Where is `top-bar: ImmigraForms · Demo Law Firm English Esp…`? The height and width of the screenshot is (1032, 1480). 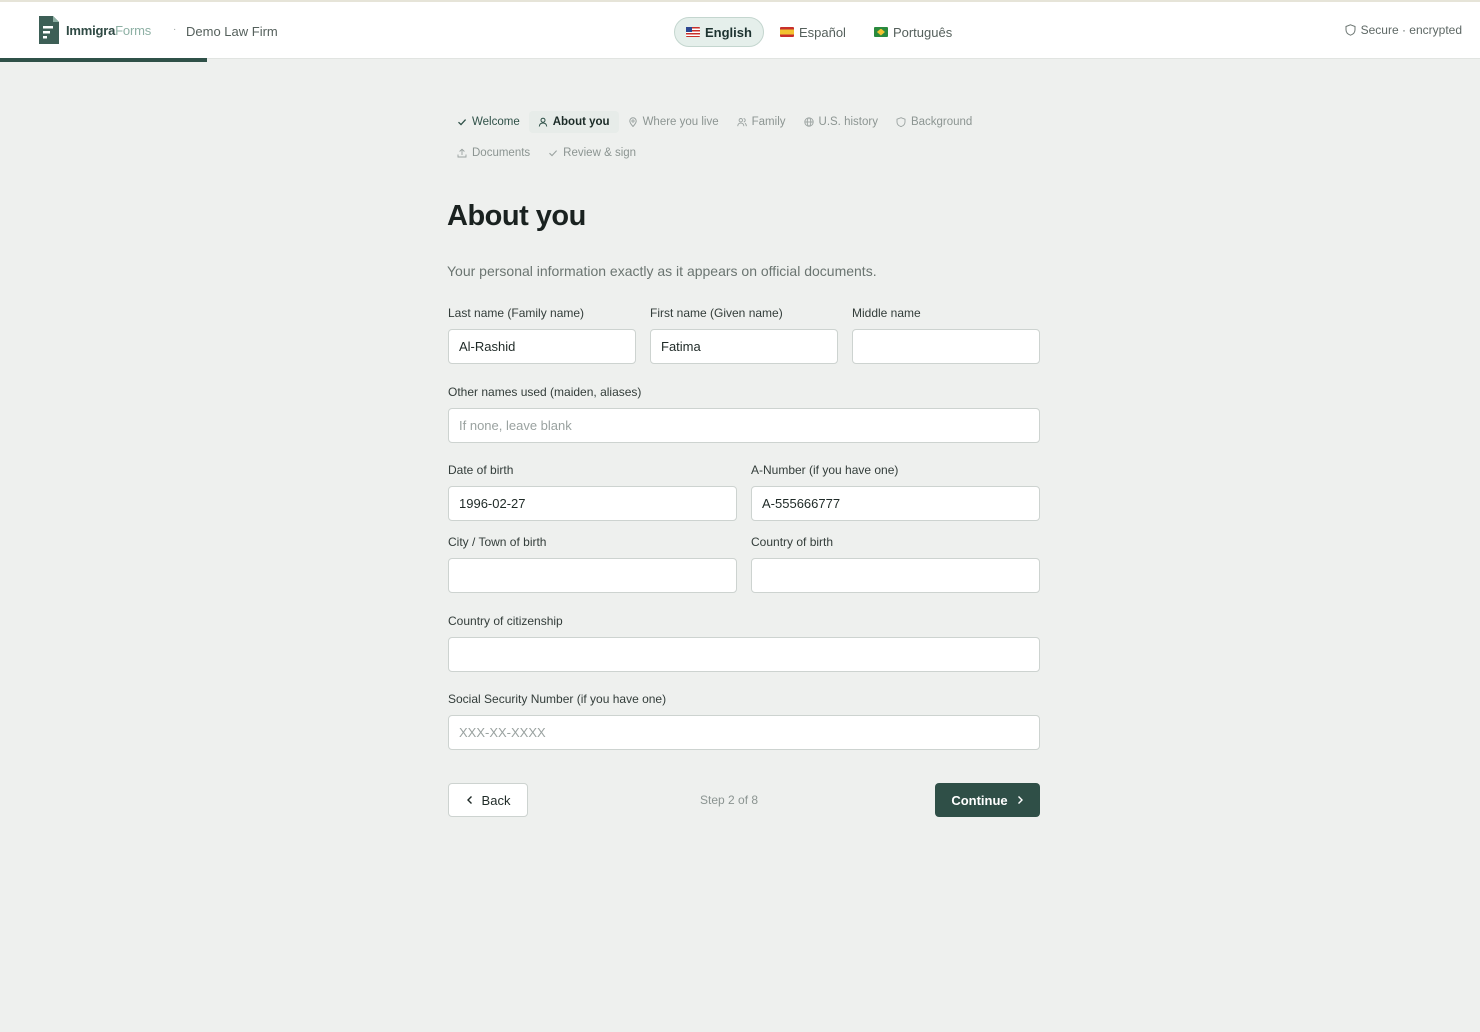 top-bar: ImmigraForms · Demo Law Firm English Esp… is located at coordinates (740, 29).